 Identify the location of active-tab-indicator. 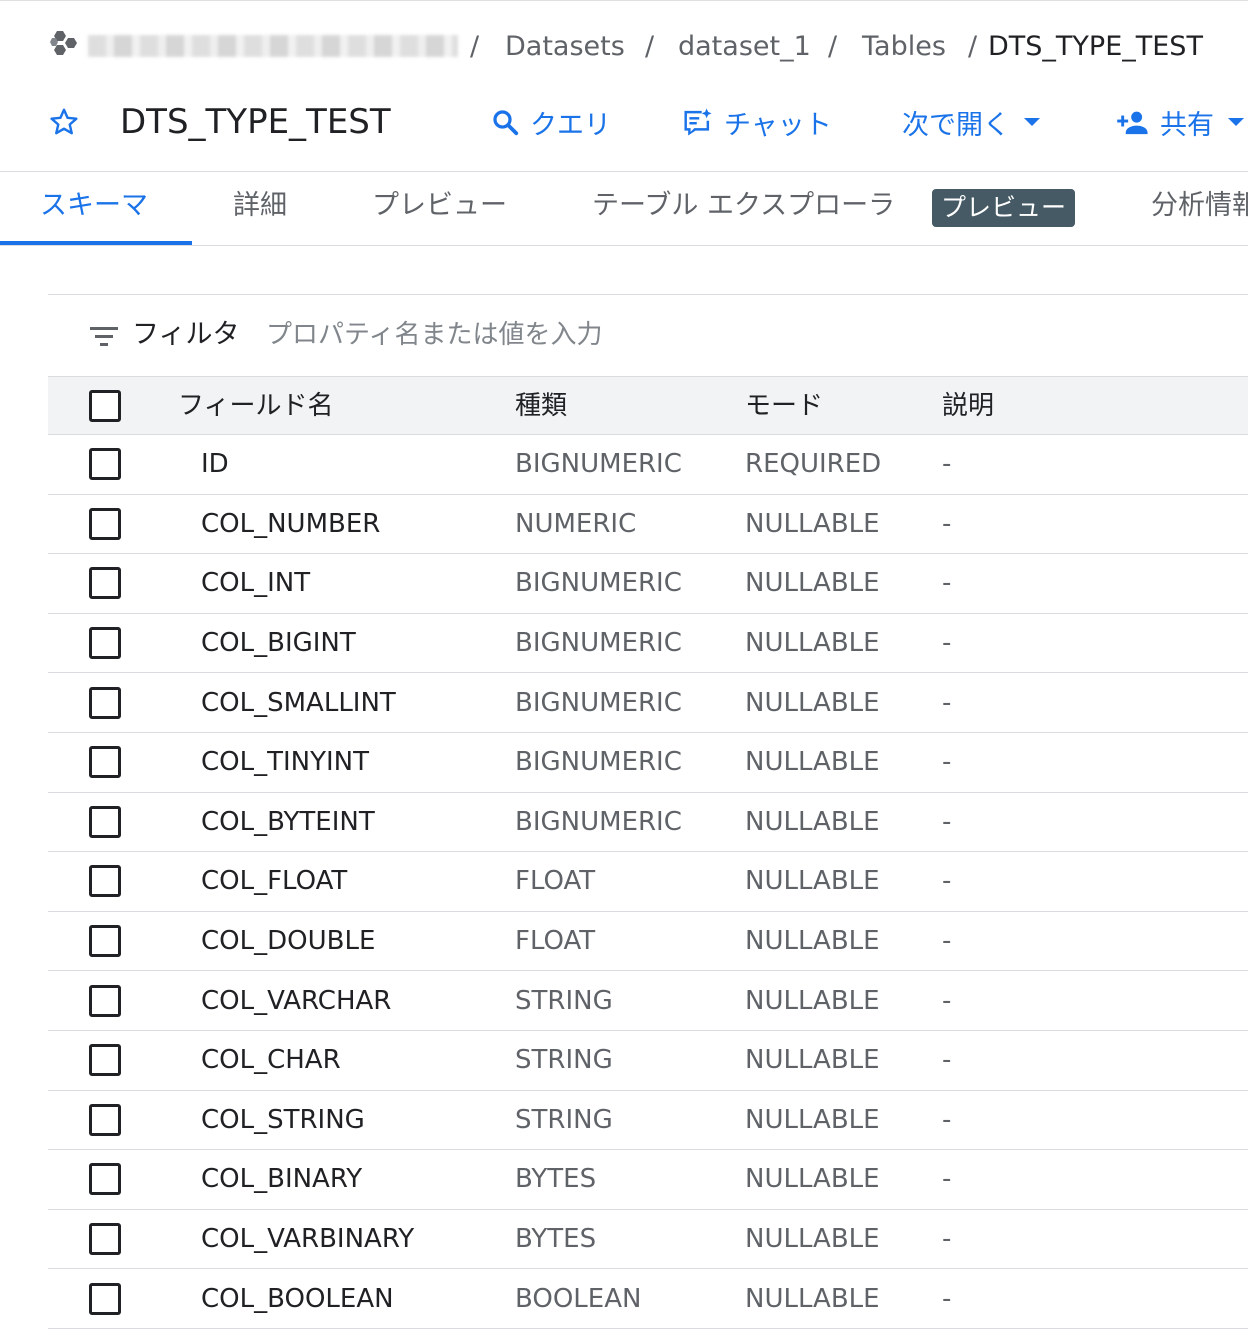
(96, 243).